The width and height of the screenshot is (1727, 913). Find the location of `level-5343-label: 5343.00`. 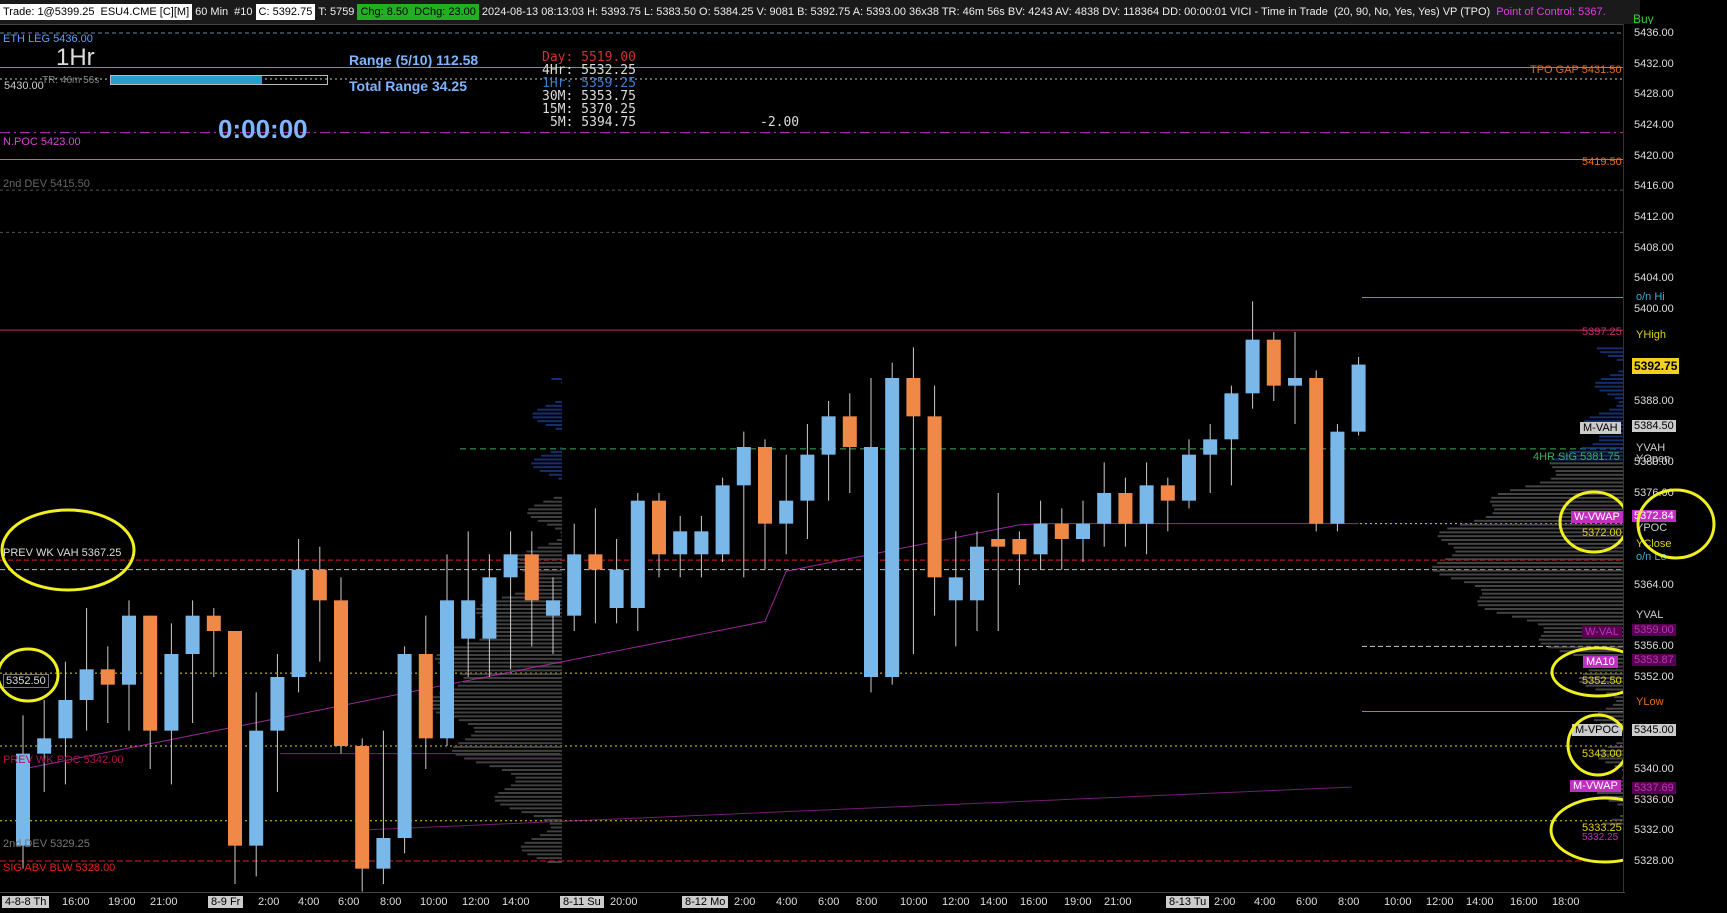

level-5343-label: 5343.00 is located at coordinates (1602, 754).